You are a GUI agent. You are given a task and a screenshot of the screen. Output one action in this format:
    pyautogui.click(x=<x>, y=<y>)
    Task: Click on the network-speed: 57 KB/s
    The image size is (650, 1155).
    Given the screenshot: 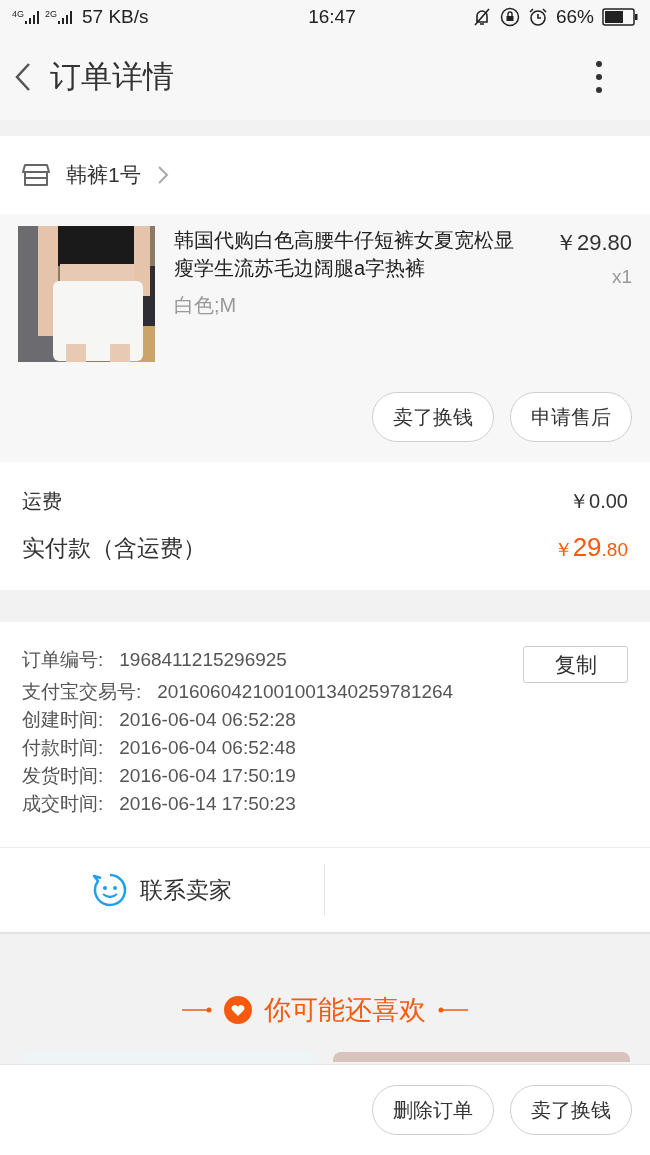 What is the action you would take?
    pyautogui.click(x=115, y=16)
    